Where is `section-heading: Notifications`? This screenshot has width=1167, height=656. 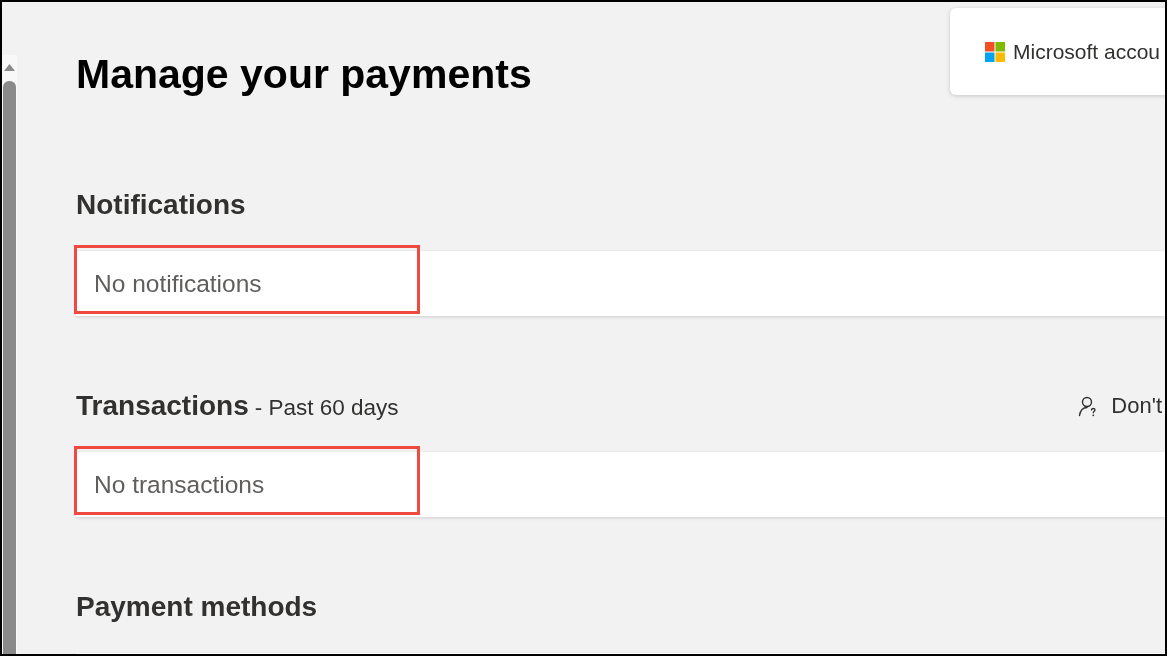
section-heading: Notifications is located at coordinates (161, 205).